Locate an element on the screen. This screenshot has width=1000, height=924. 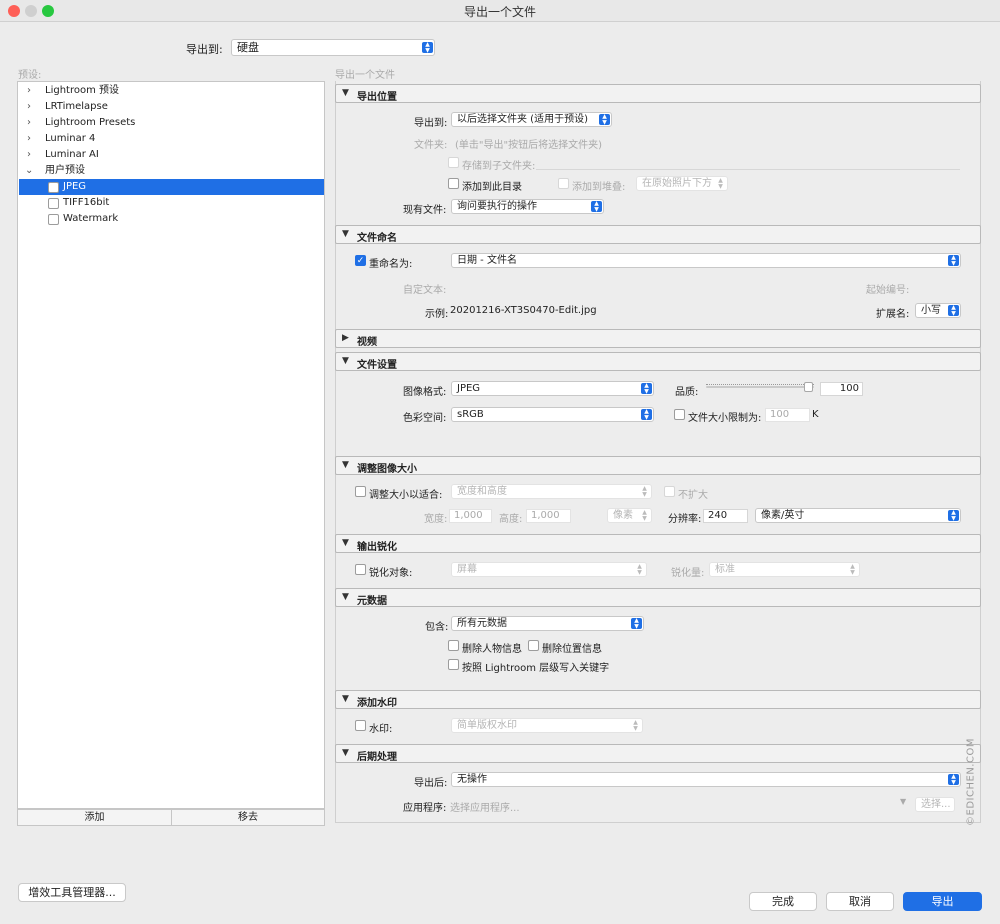
section-header-watermark: ▼ 添加水印 is located at coordinates (658, 699).